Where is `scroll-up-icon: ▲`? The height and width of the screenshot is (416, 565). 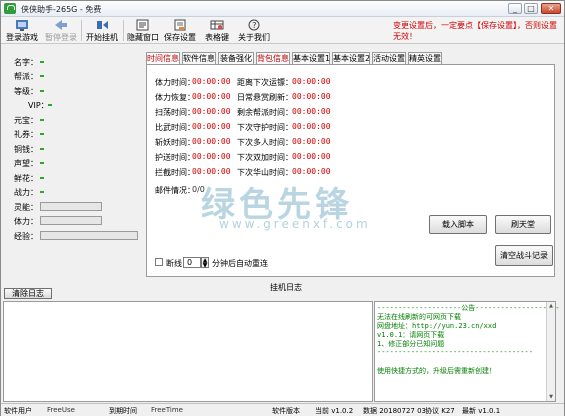 scroll-up-icon: ▲ is located at coordinates (551, 306).